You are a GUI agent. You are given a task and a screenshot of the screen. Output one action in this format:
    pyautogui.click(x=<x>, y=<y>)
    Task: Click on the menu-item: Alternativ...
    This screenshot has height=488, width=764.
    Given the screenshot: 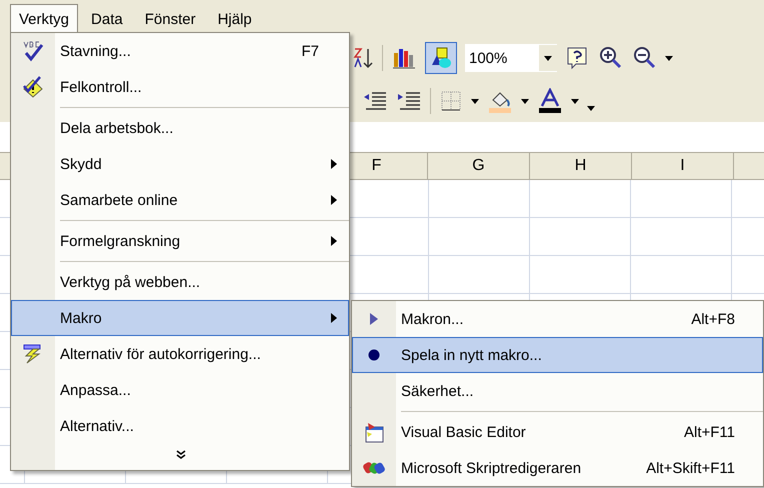 What is the action you would take?
    pyautogui.click(x=180, y=426)
    